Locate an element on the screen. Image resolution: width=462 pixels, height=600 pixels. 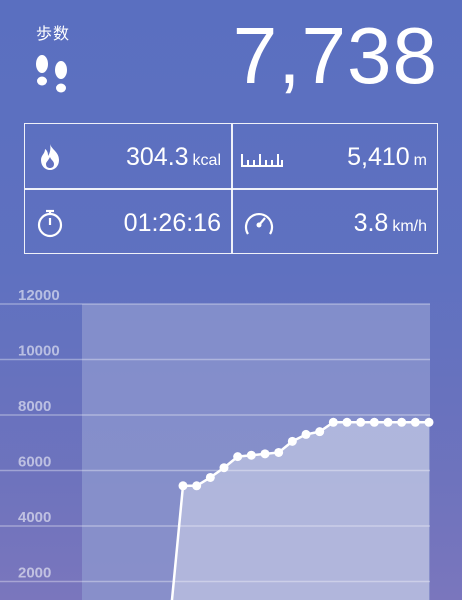
calories-value: 304.3 is located at coordinates (157, 157).